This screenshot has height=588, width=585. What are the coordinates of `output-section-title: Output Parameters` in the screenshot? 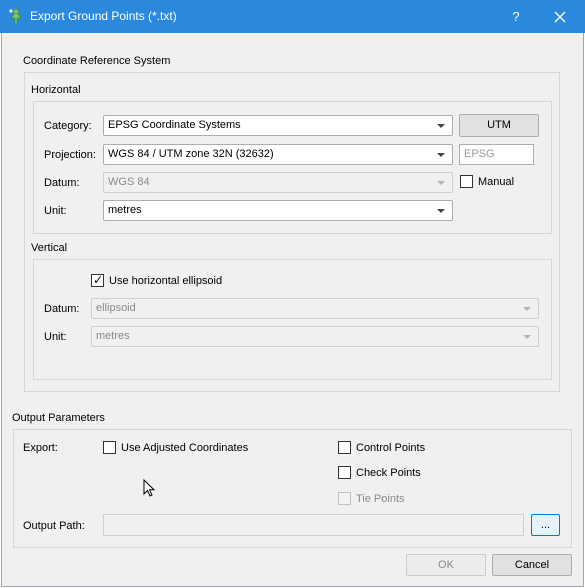 It's located at (58, 418).